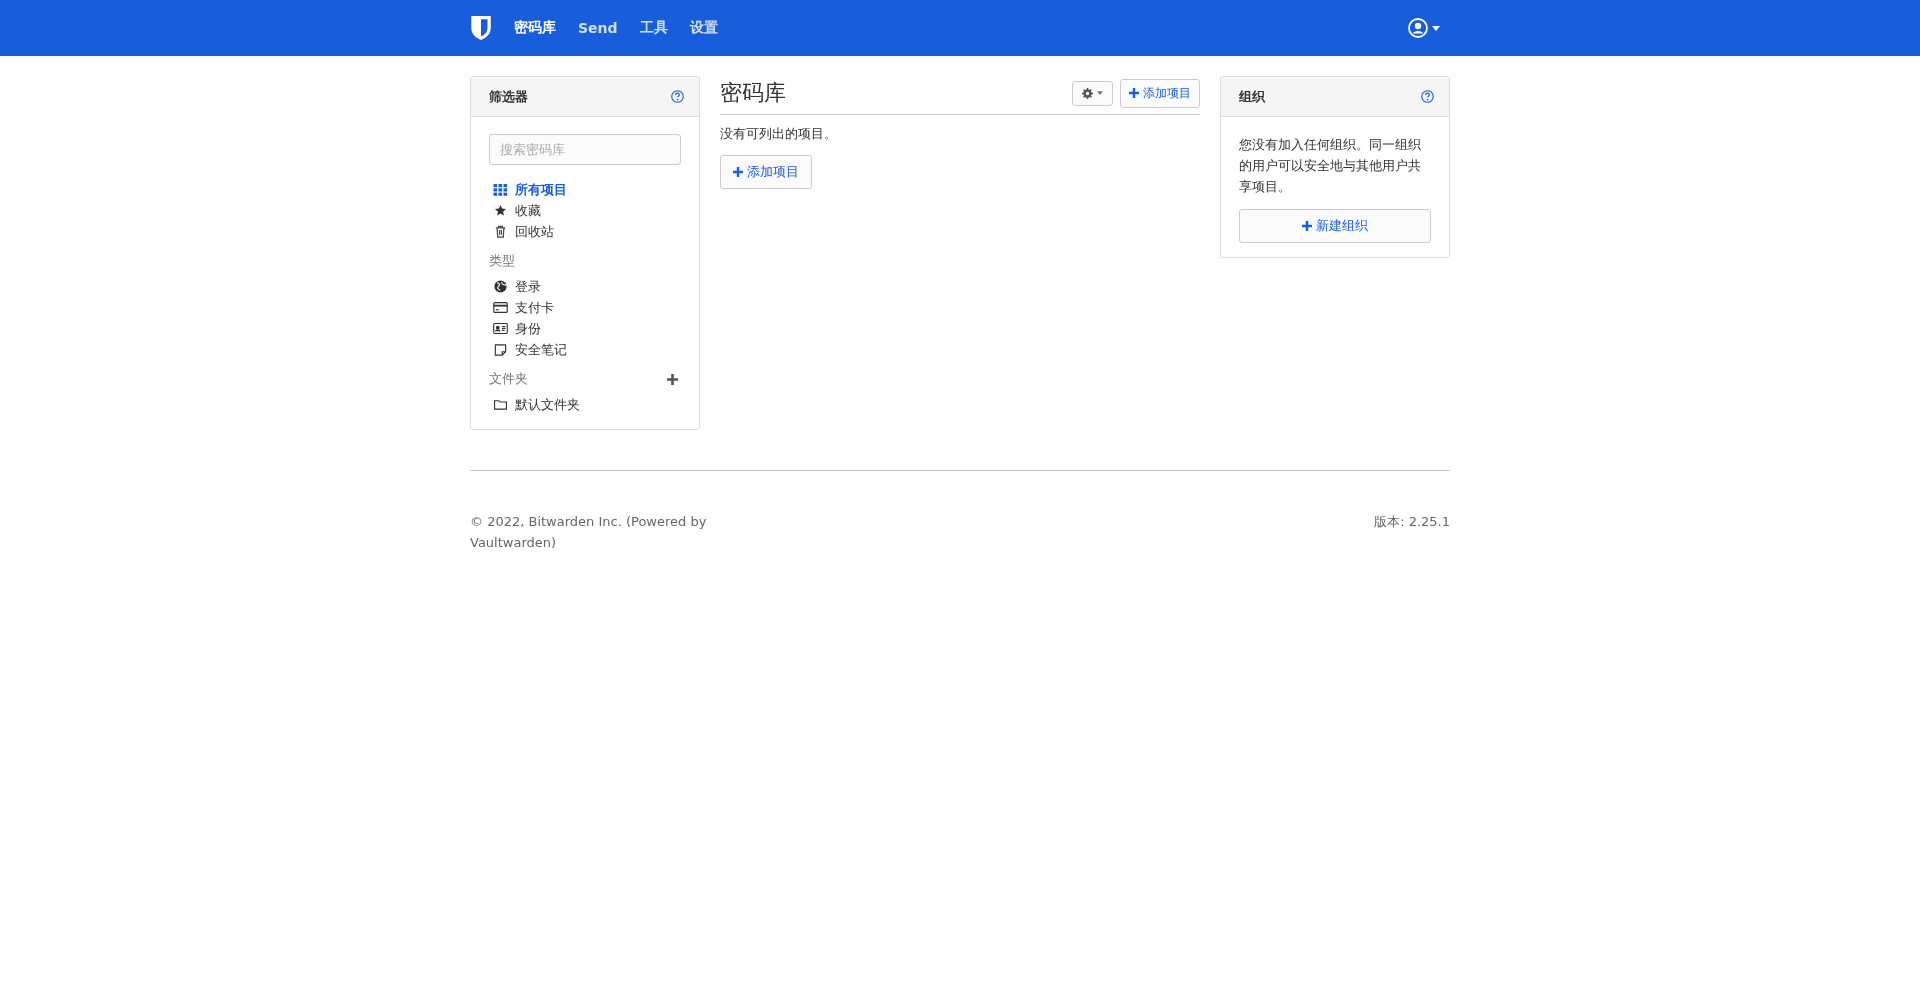  What do you see at coordinates (779, 134) in the screenshot?
I see `empty-message: 没有可列出的项目。` at bounding box center [779, 134].